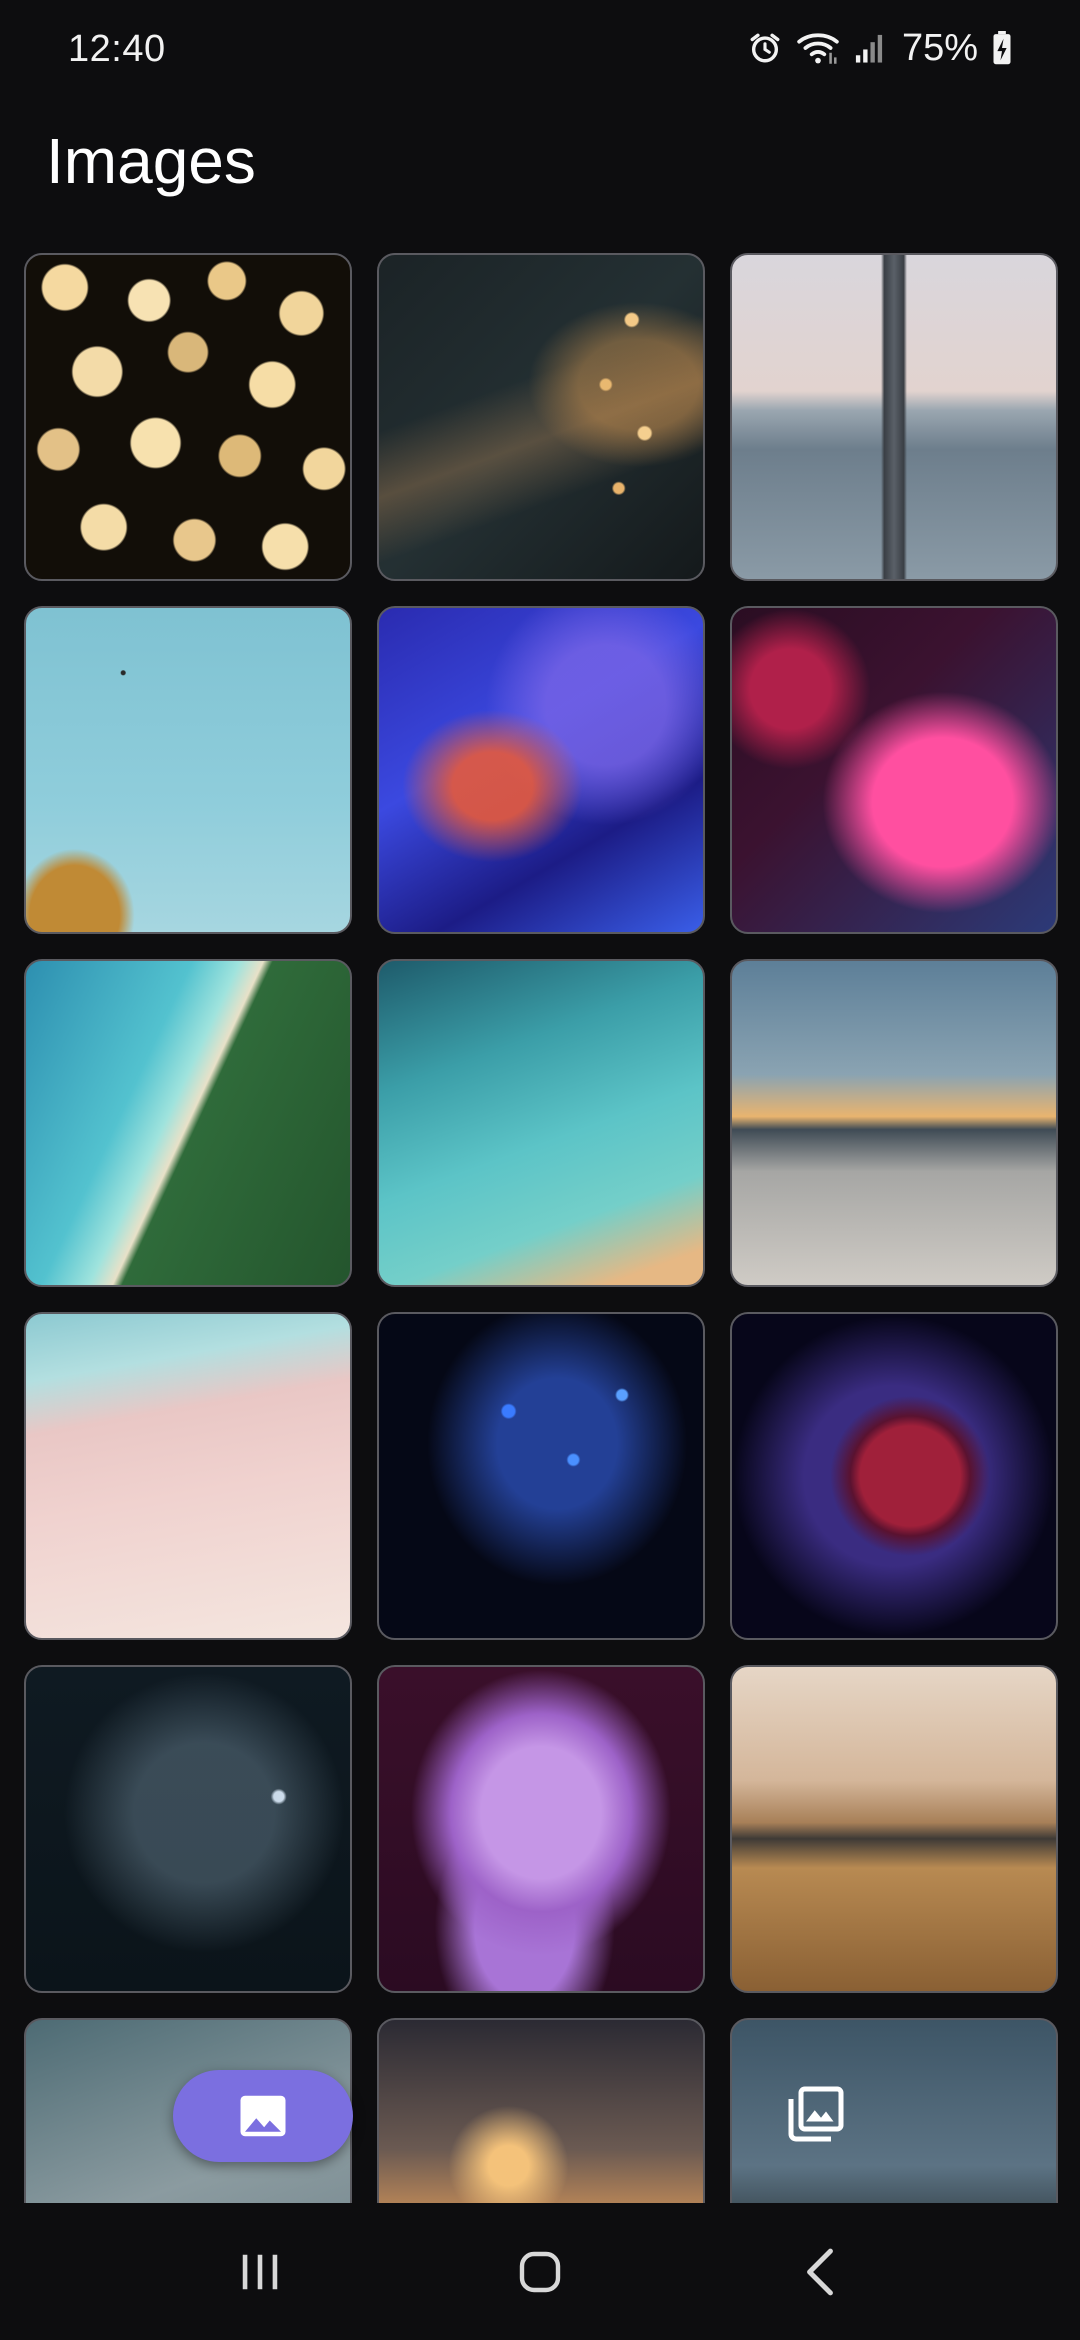 Image resolution: width=1080 pixels, height=2340 pixels. I want to click on photo-library-icon, so click(816, 2114).